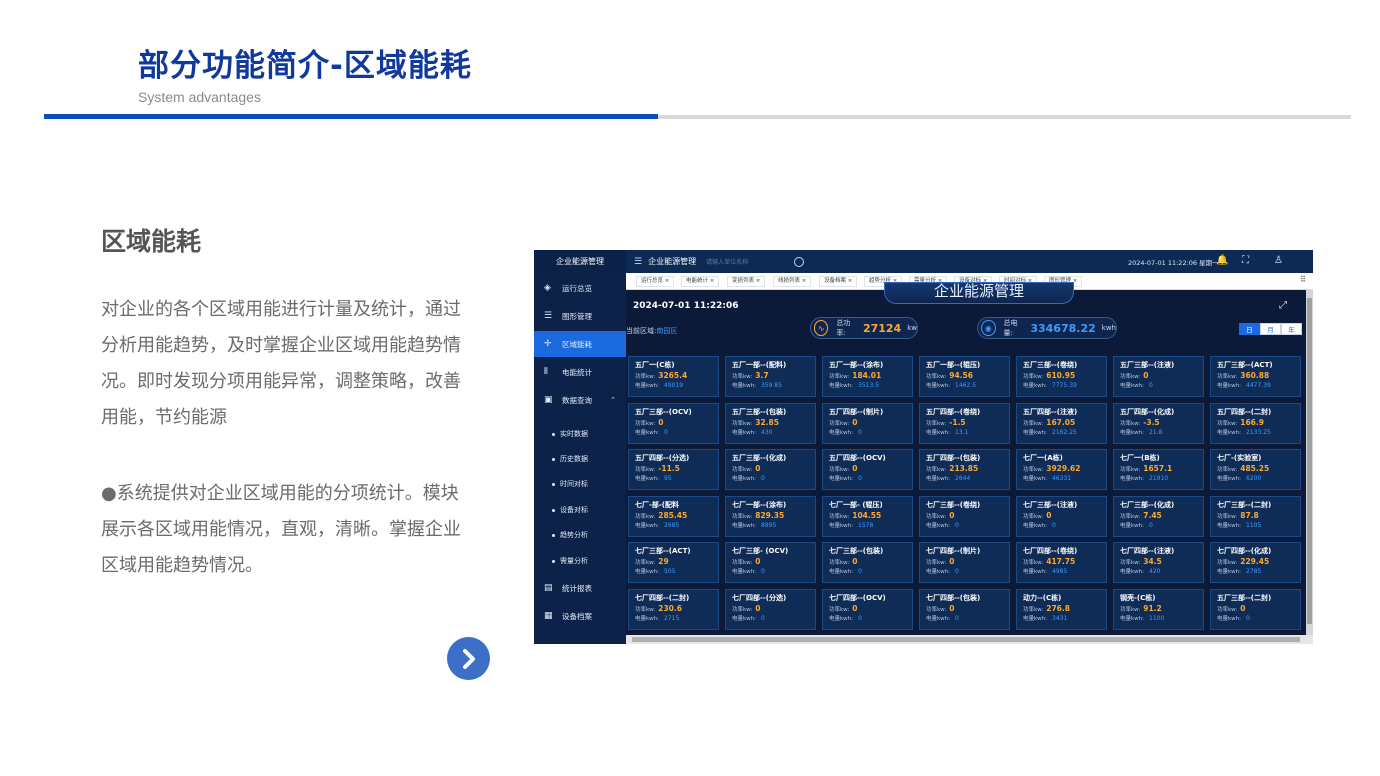 This screenshot has width=1380, height=776. Describe the element at coordinates (1061, 609) in the screenshot. I see `region-card: 动力--(C栋) 功率kw: 276.8 电量kwh: 3431` at that location.